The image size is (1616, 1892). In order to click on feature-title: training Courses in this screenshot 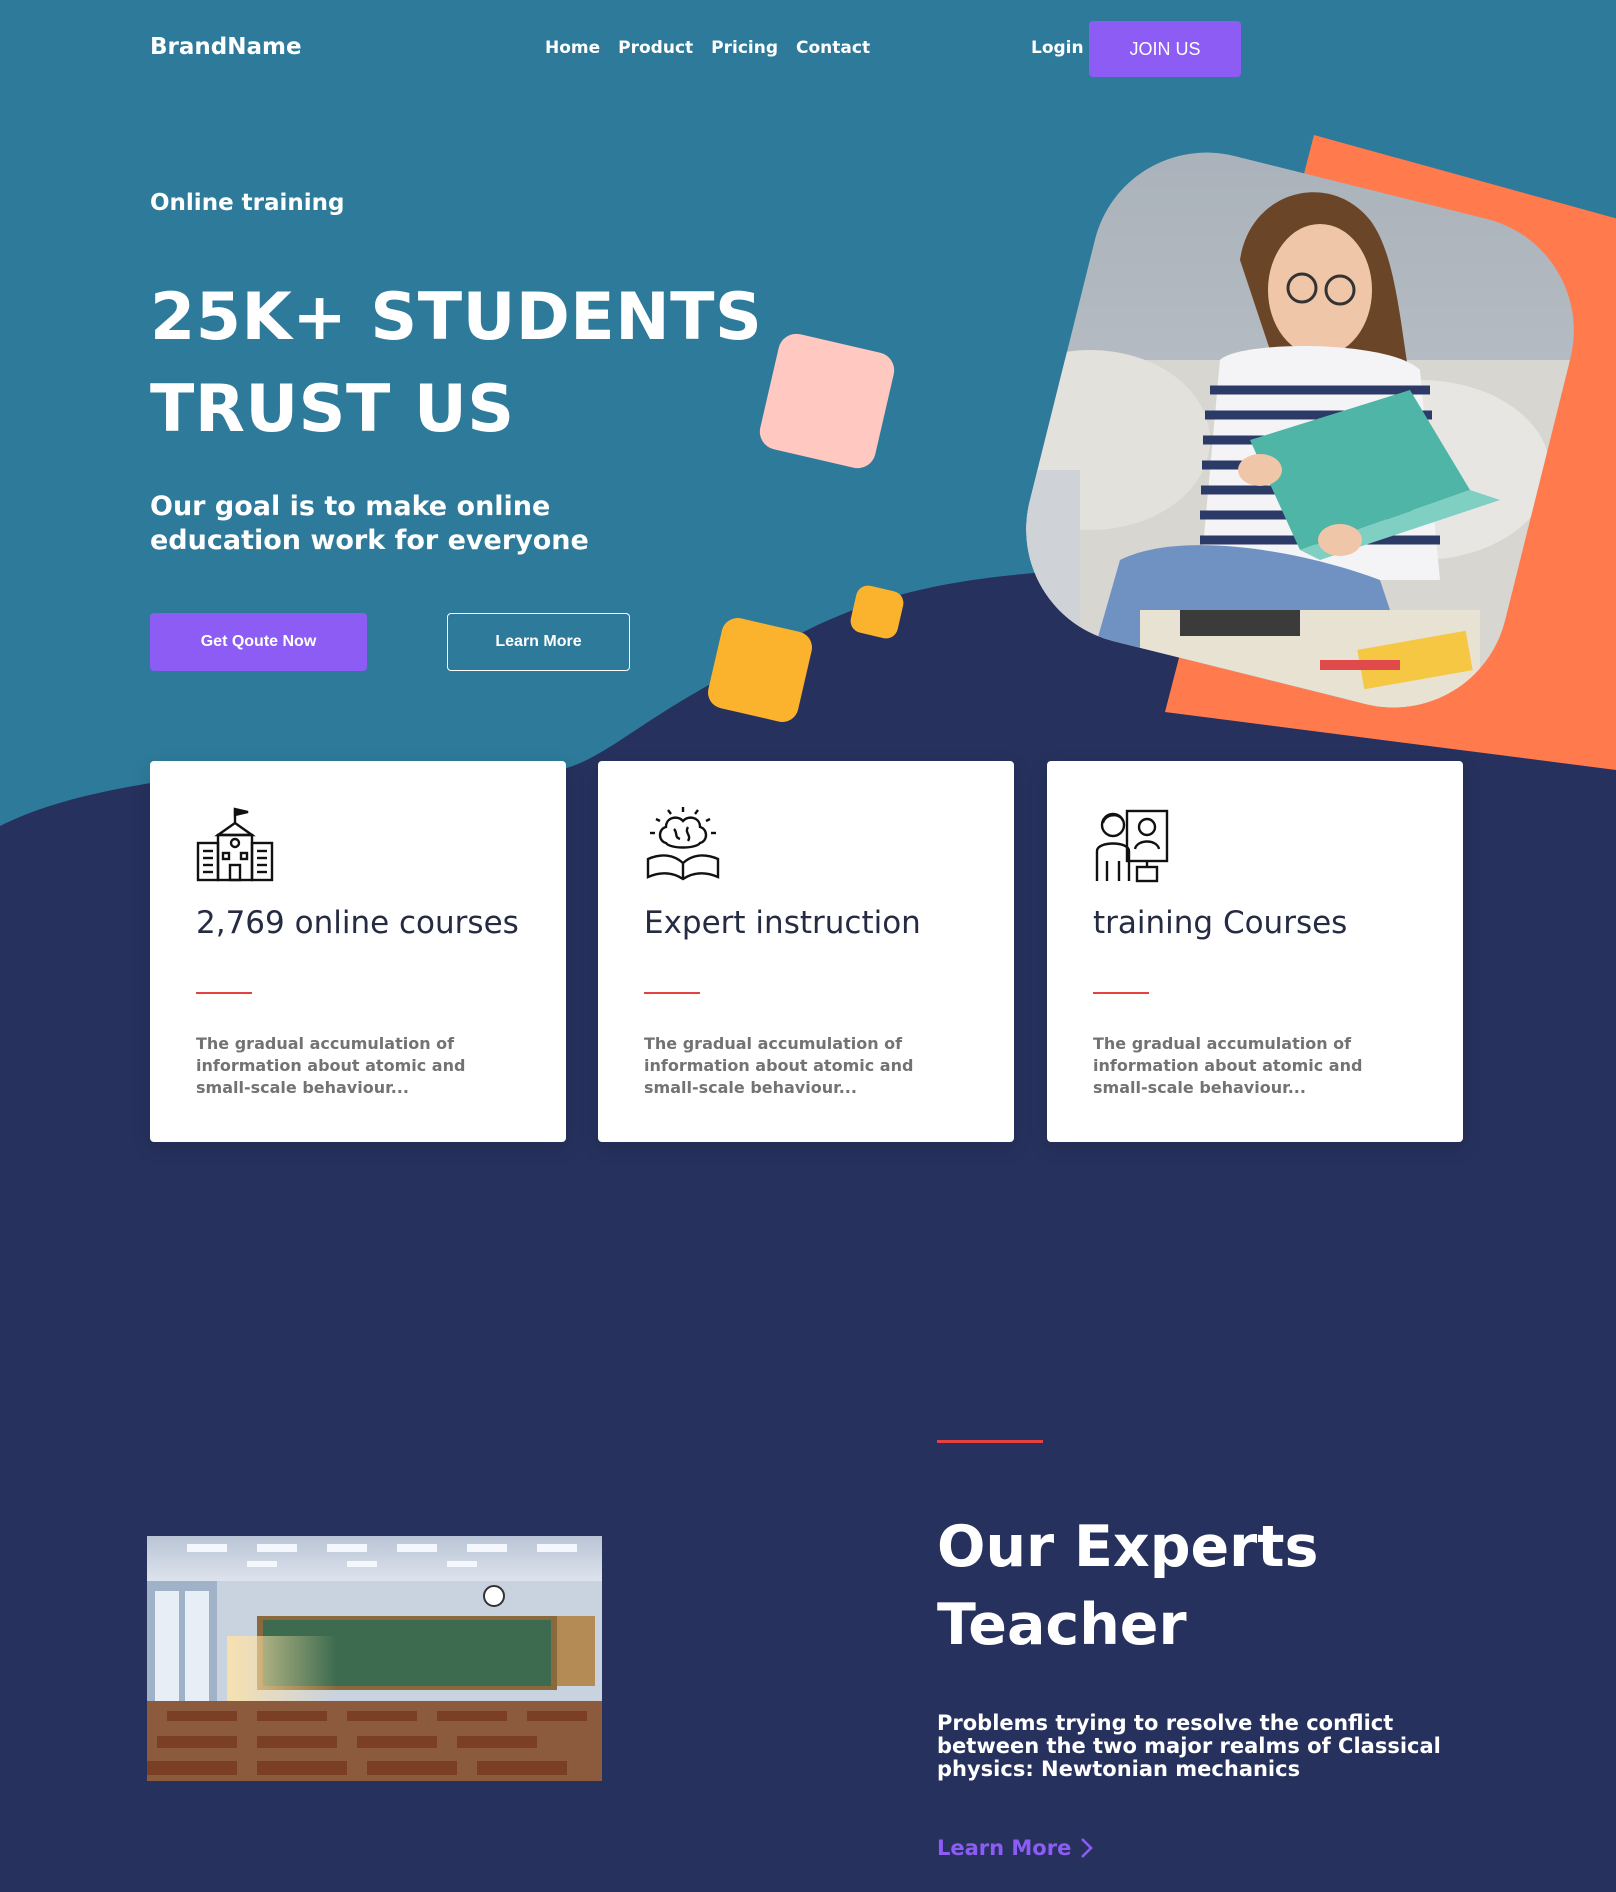, I will do `click(1220, 923)`.